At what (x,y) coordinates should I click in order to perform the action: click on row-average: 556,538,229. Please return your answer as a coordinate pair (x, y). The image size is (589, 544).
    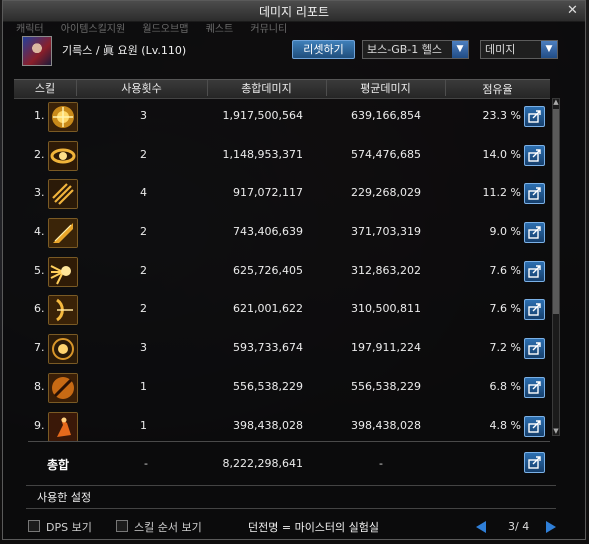
    Looking at the image, I should click on (386, 386).